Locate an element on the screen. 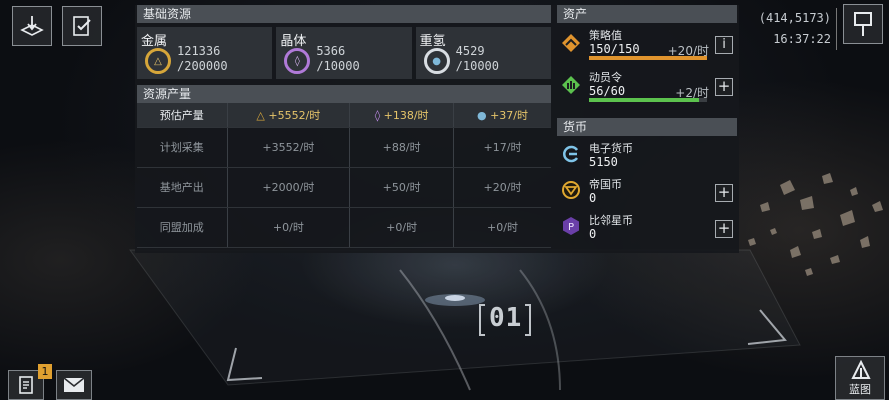 Image resolution: width=889 pixels, height=400 pixels. checklist-icon is located at coordinates (82, 26).